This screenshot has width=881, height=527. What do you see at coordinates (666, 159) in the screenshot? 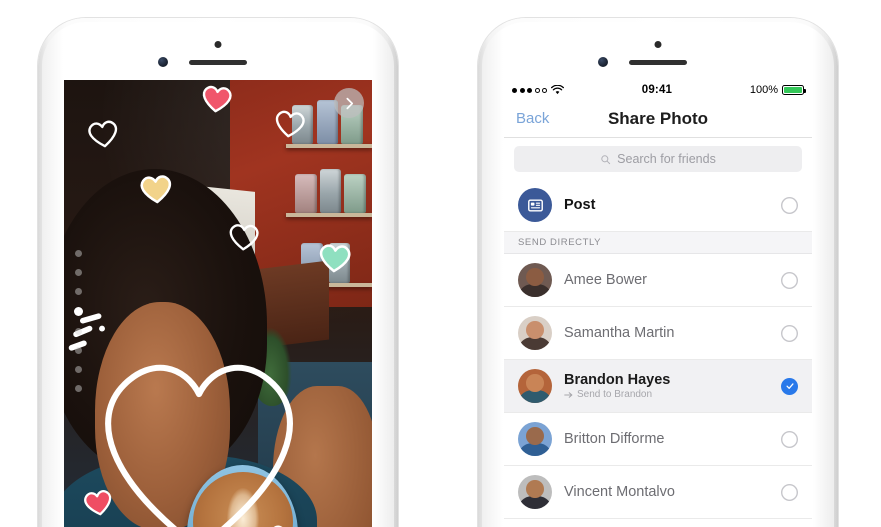
I see `search-placeholder: Search for friends` at bounding box center [666, 159].